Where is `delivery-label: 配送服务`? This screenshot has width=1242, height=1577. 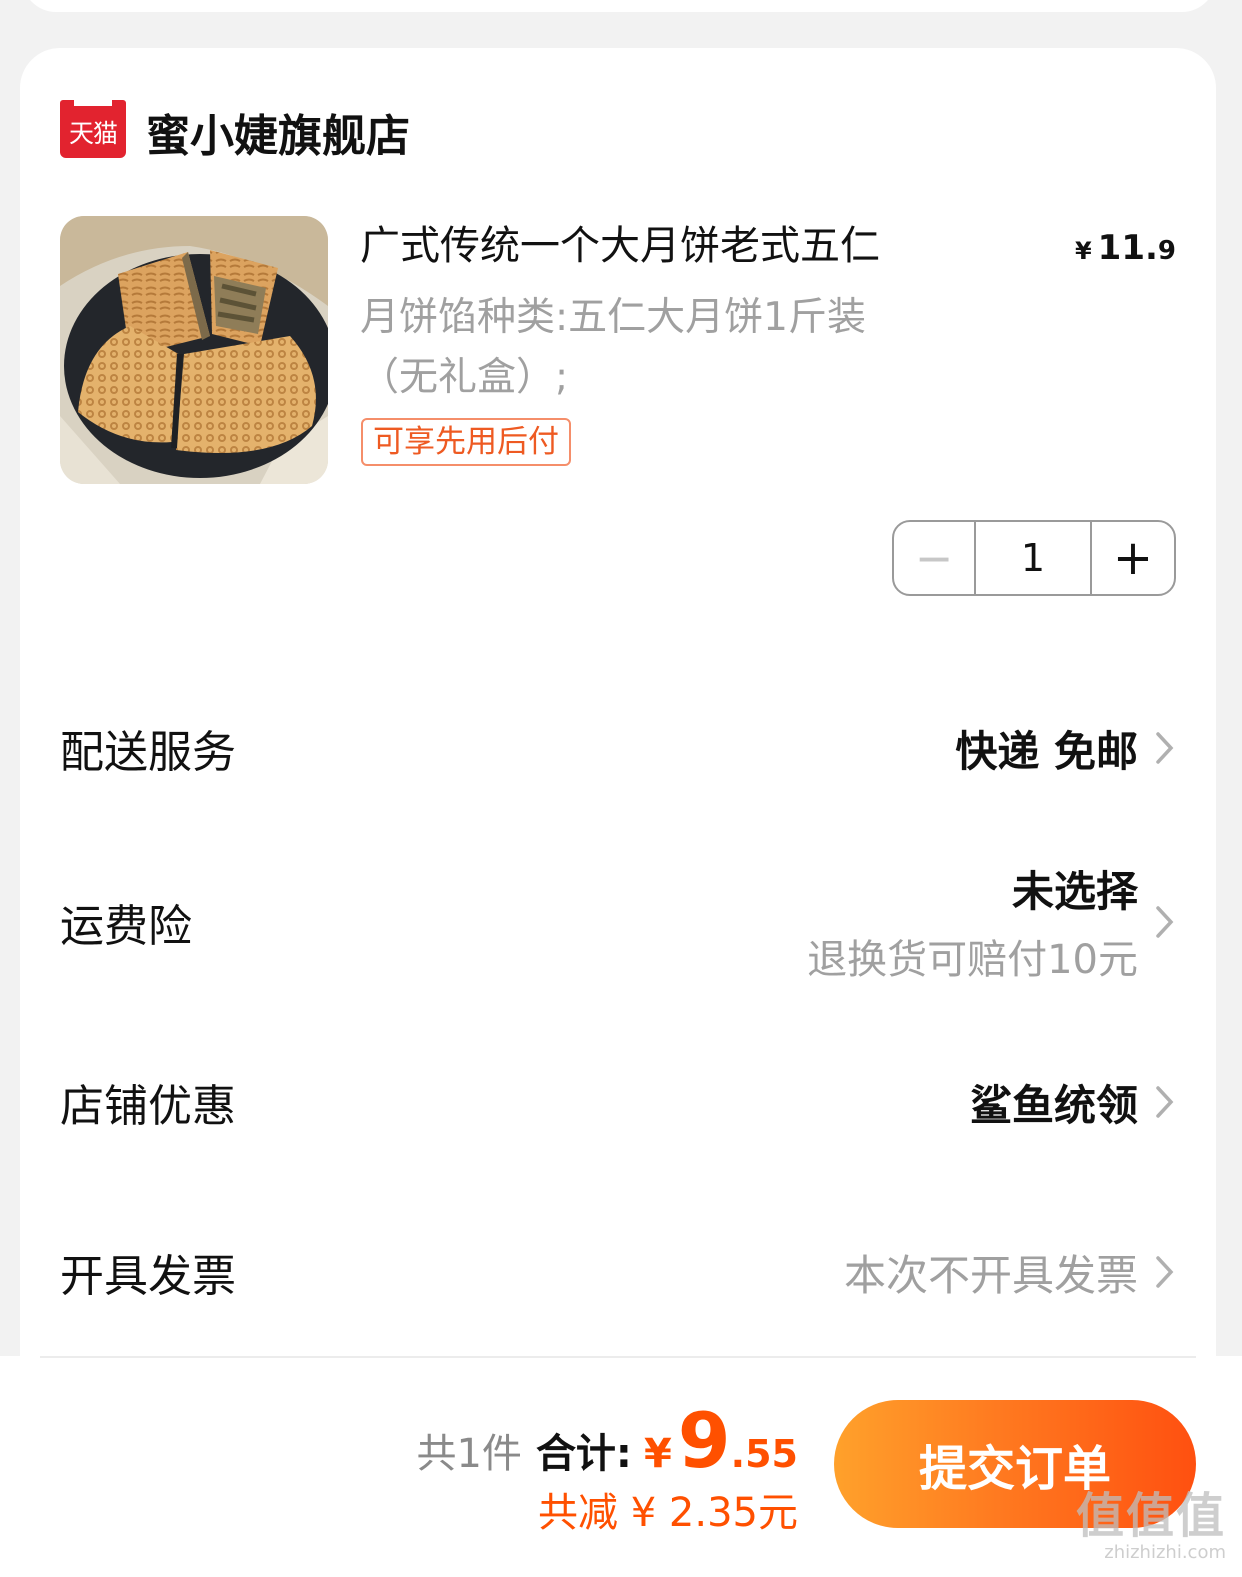 delivery-label: 配送服务 is located at coordinates (148, 752).